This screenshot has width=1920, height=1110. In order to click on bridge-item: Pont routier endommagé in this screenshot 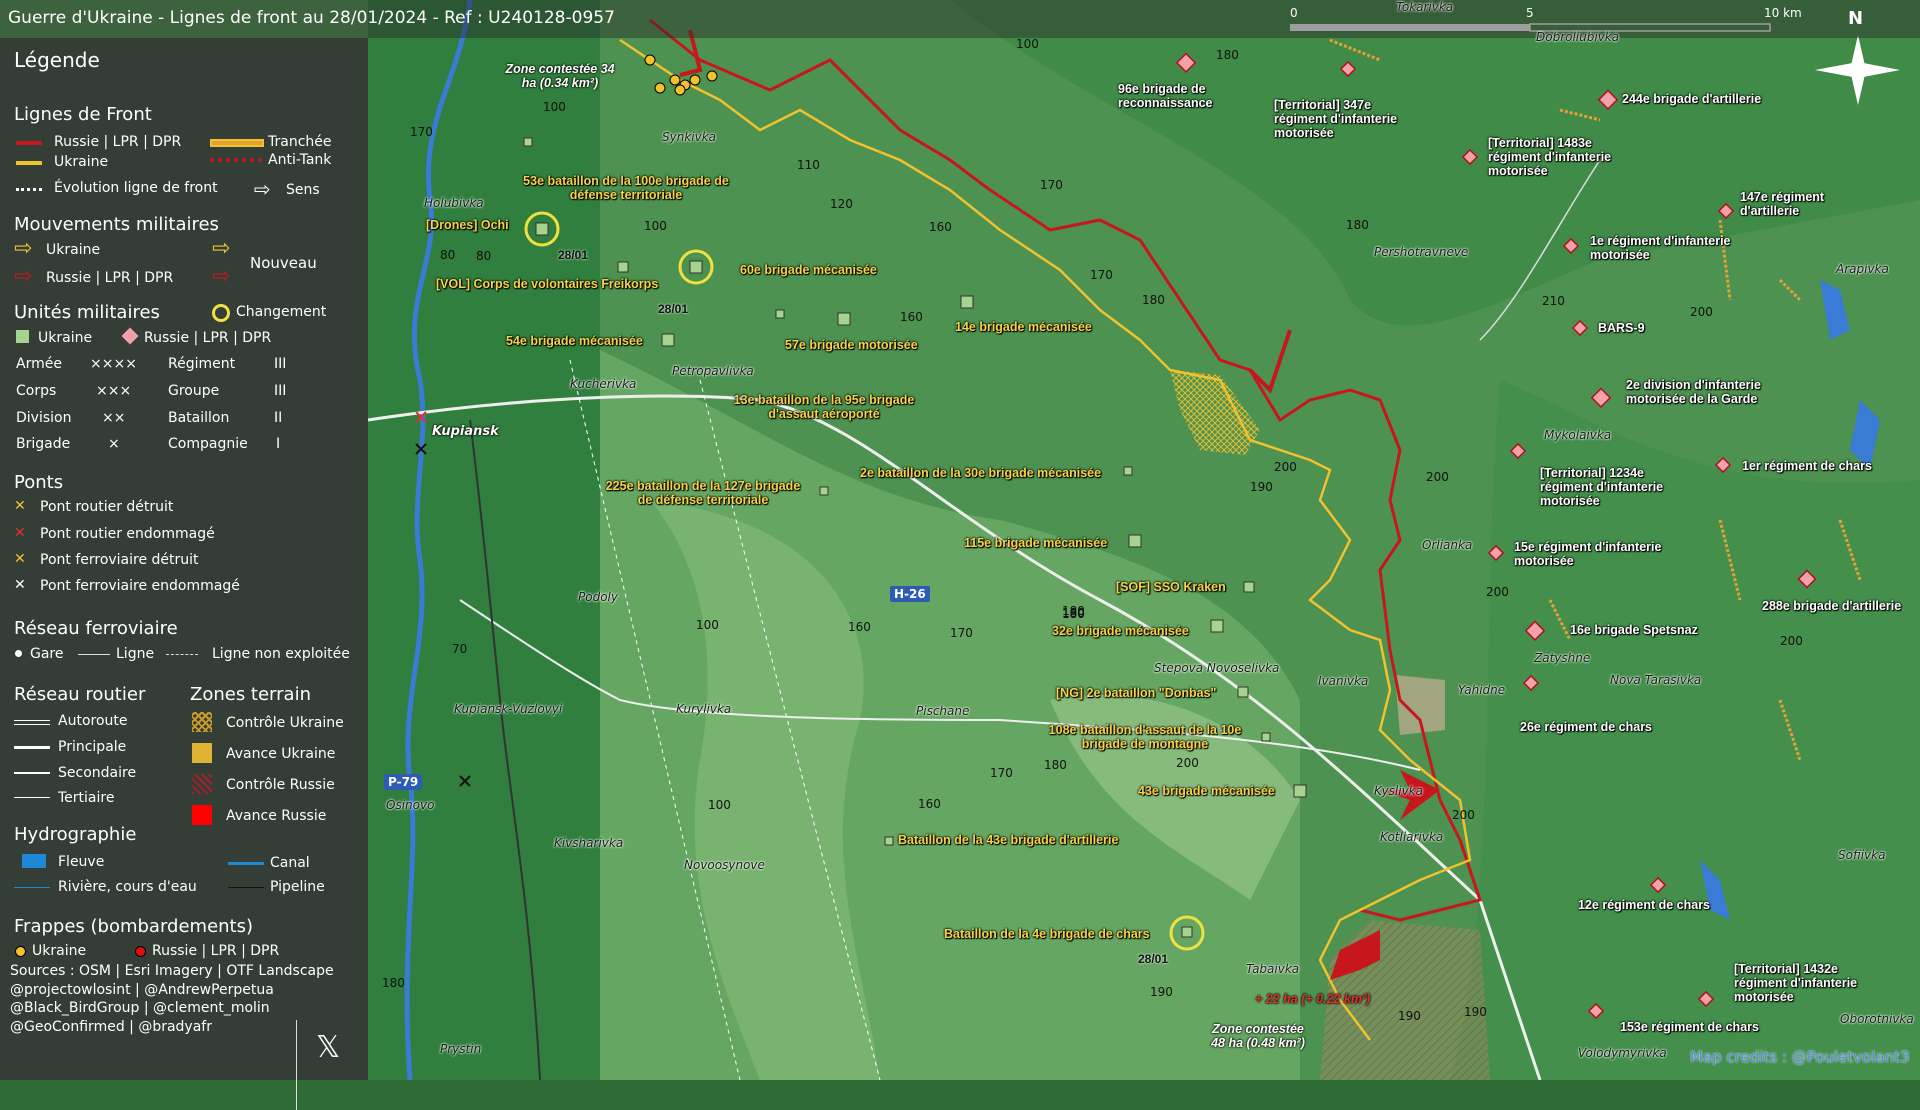, I will do `click(127, 534)`.